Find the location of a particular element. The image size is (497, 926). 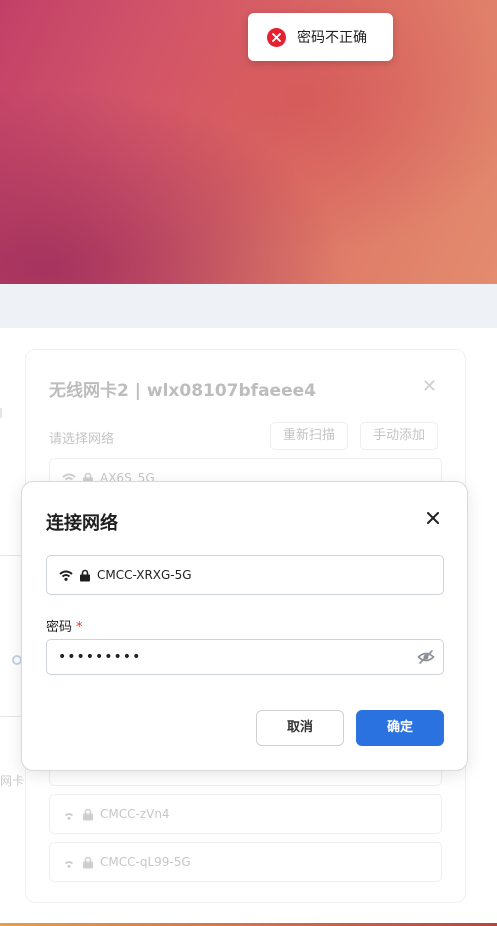

background-text: 网卡 is located at coordinates (12, 781).